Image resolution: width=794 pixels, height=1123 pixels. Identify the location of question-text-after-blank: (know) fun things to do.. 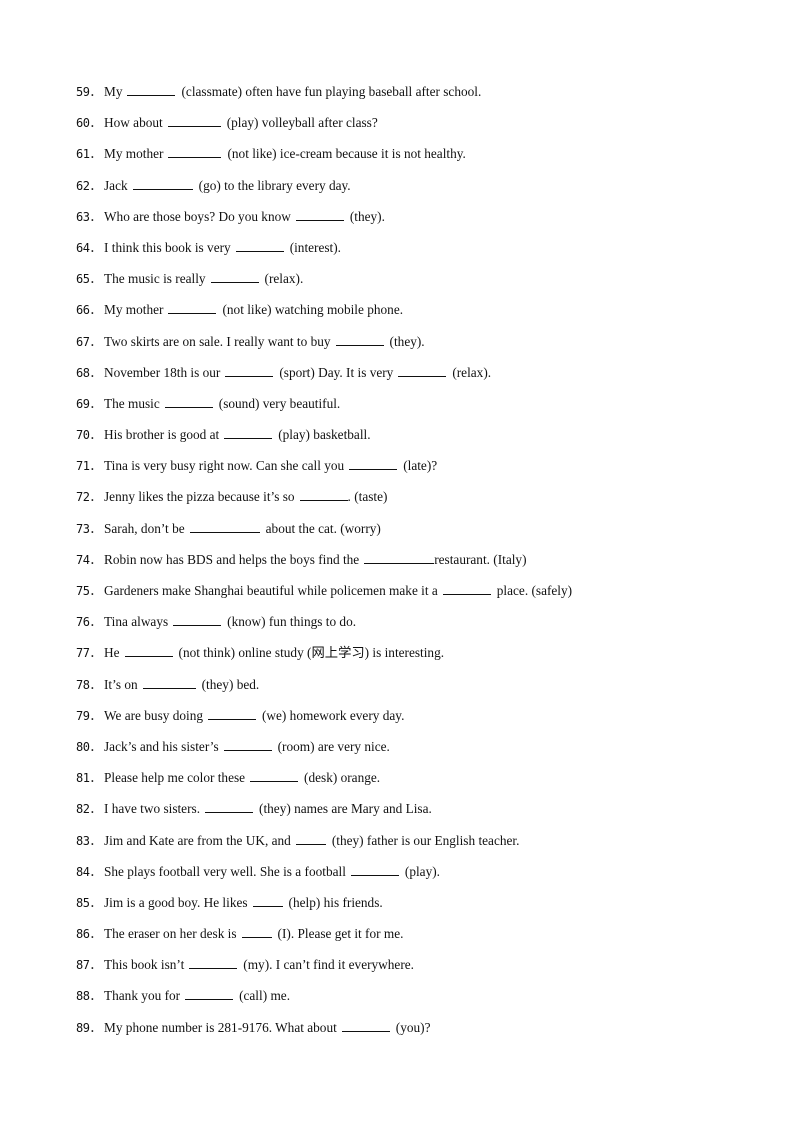
(292, 622).